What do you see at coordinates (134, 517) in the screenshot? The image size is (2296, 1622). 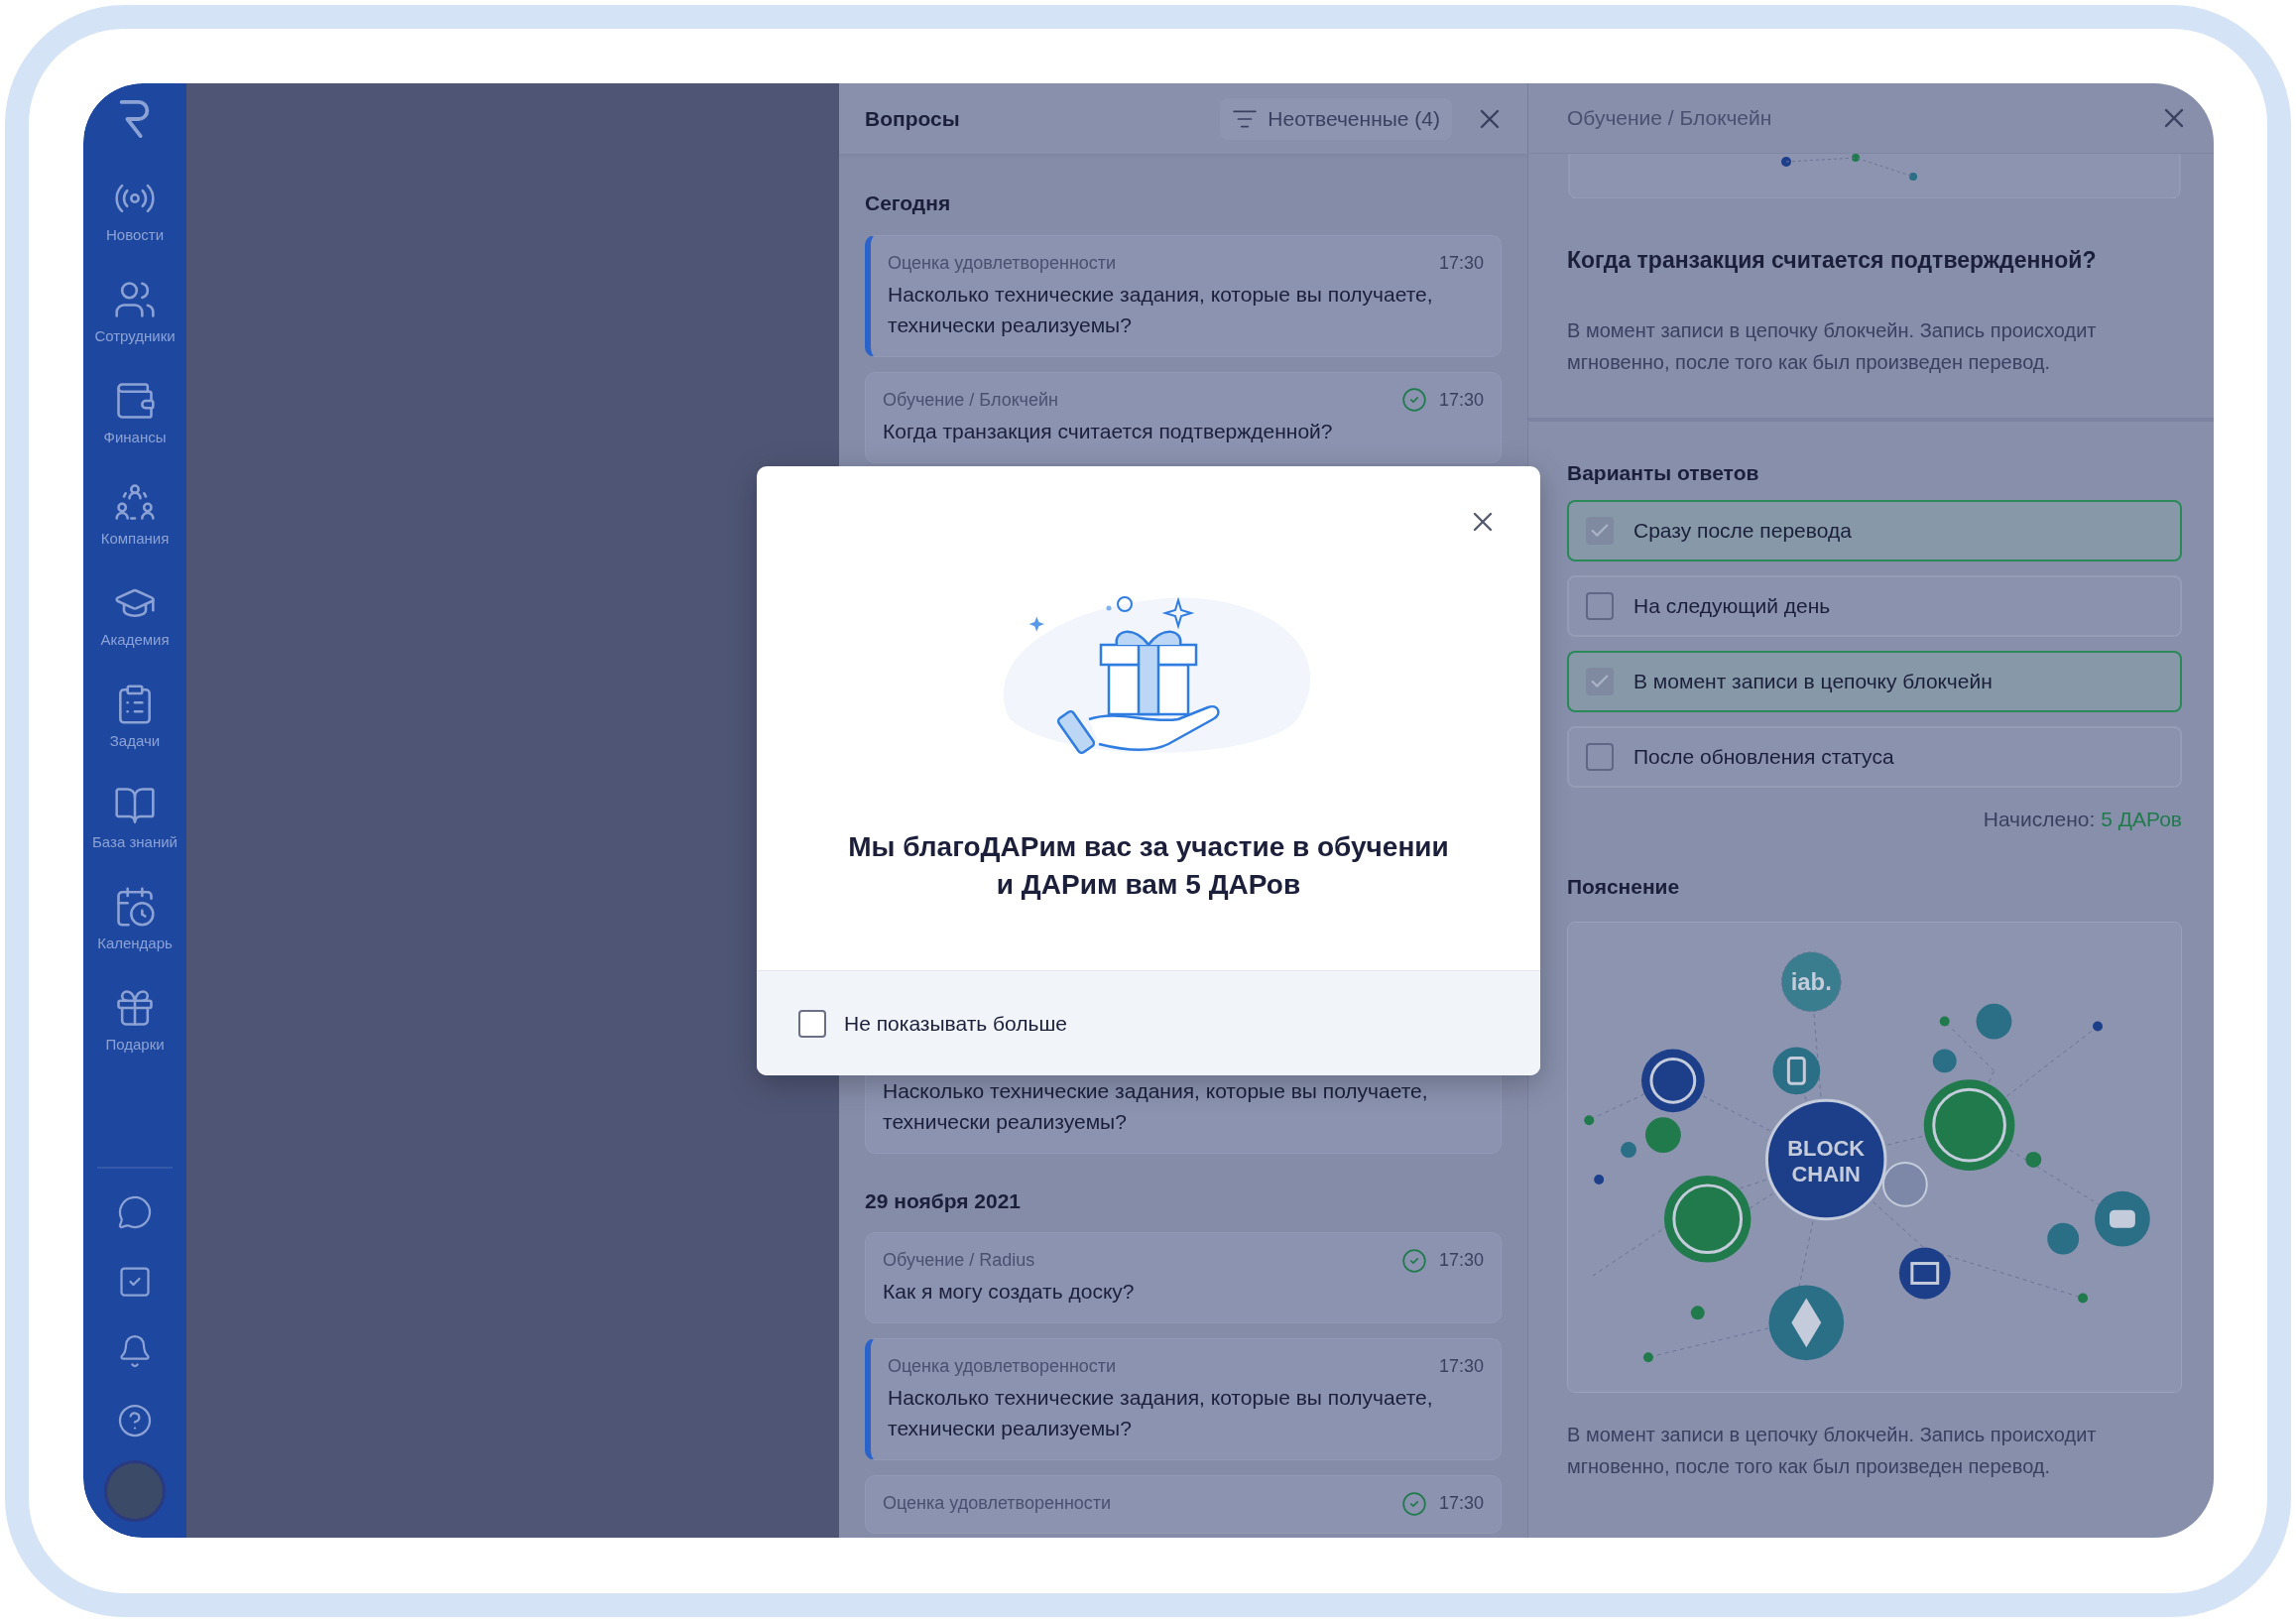 I see `sidebar-item: Компания` at bounding box center [134, 517].